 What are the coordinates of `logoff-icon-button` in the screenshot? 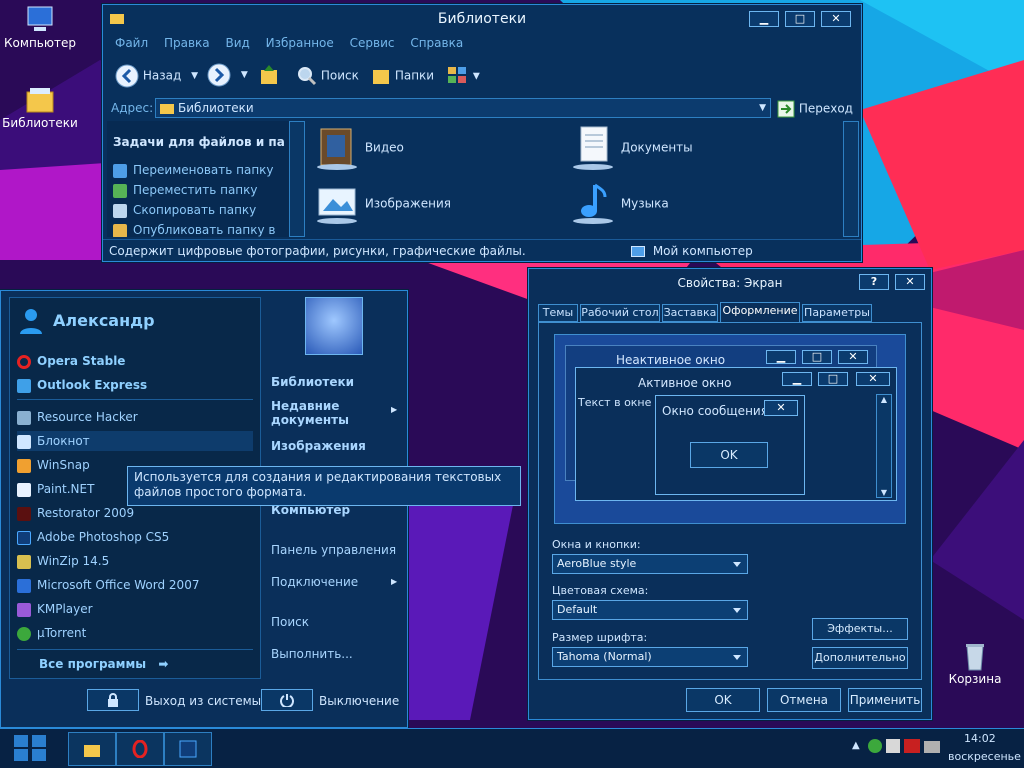 It's located at (113, 700).